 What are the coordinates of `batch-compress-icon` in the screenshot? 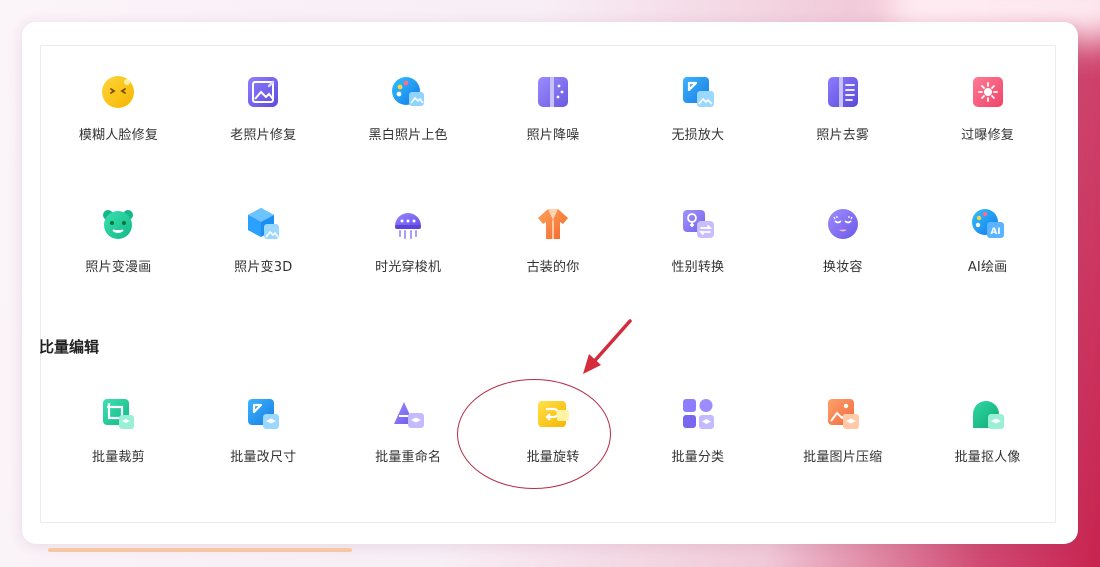 It's located at (843, 414).